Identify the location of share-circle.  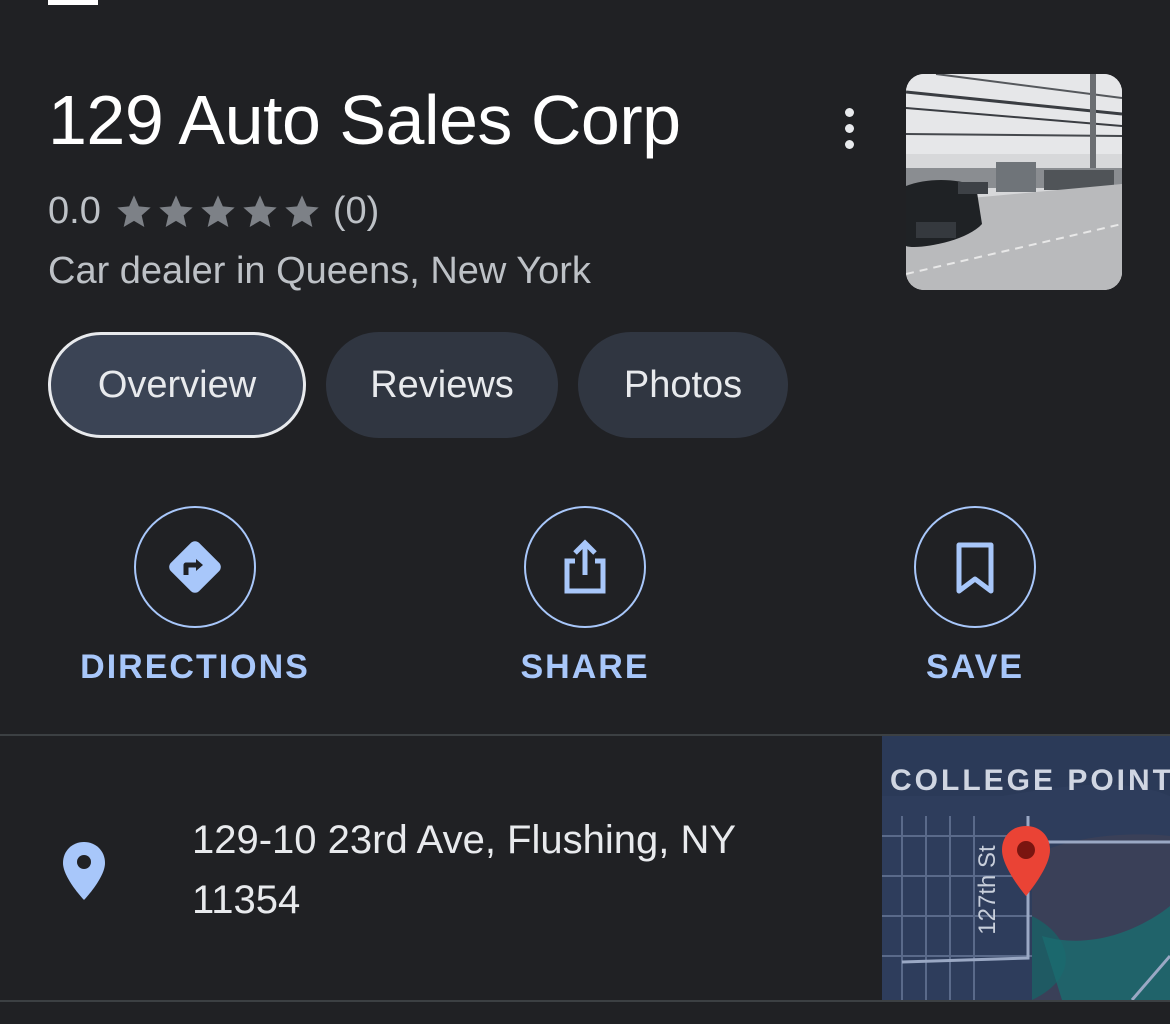
(585, 567).